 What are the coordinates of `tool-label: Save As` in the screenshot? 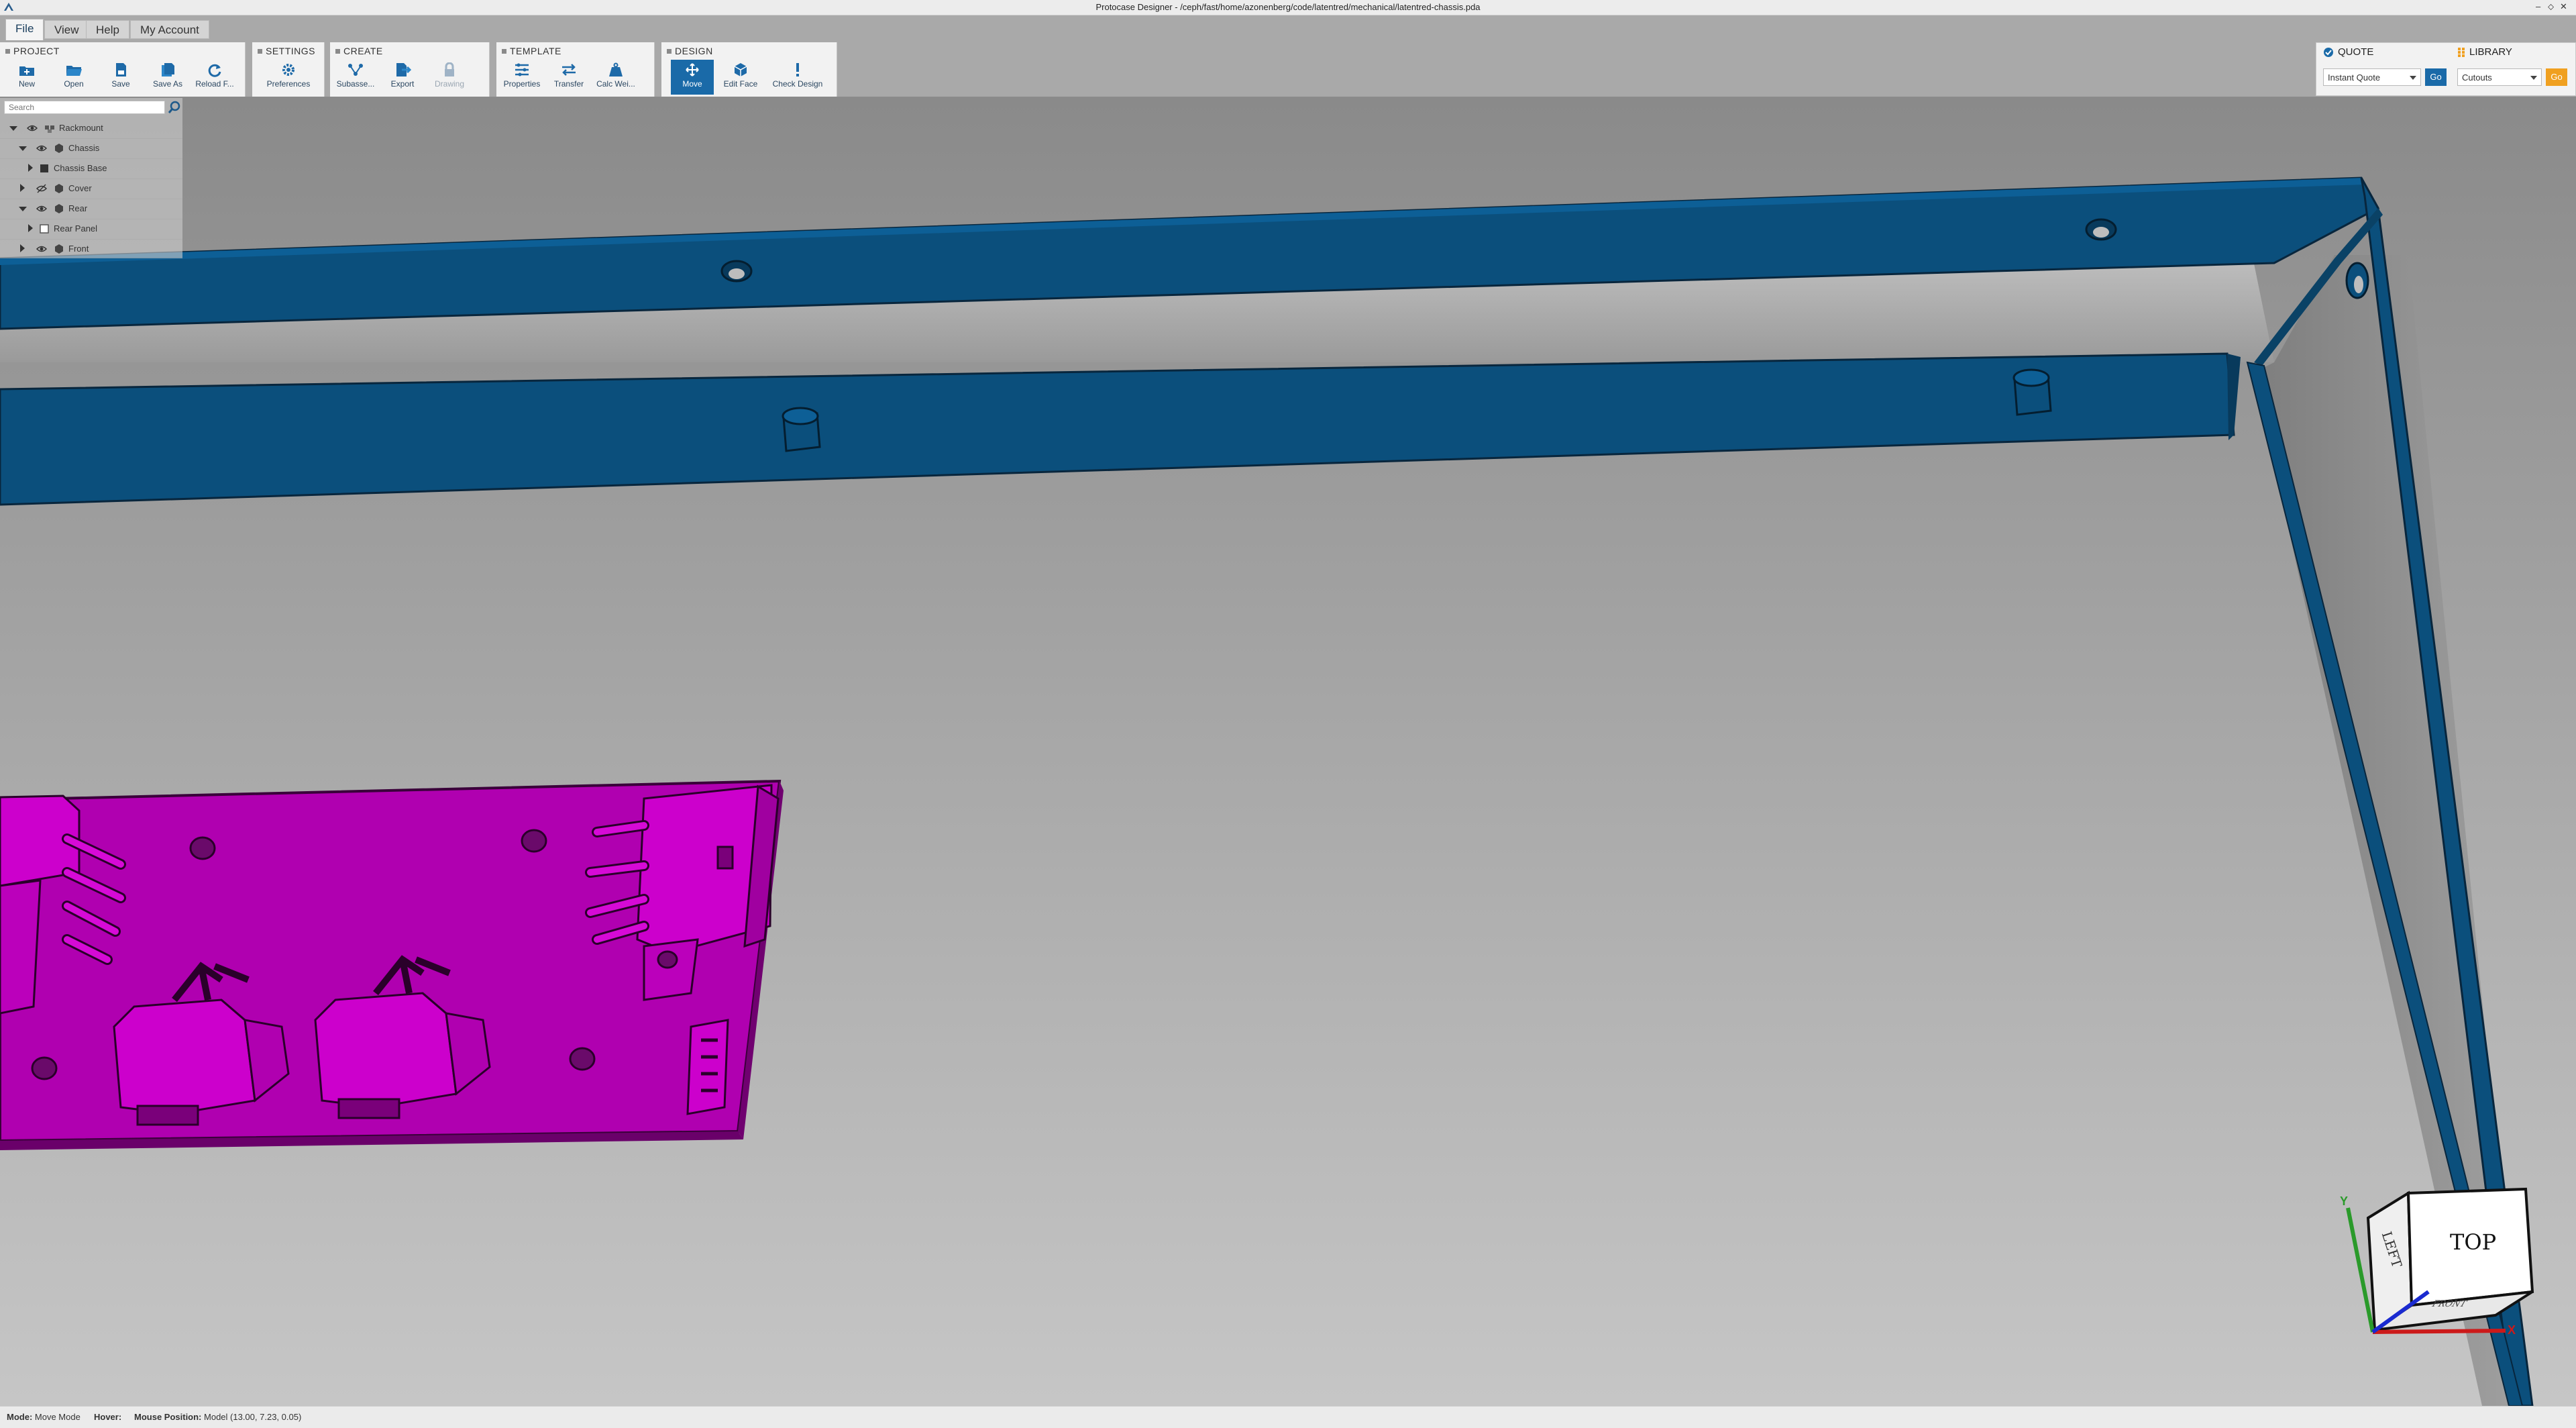 It's located at (167, 84).